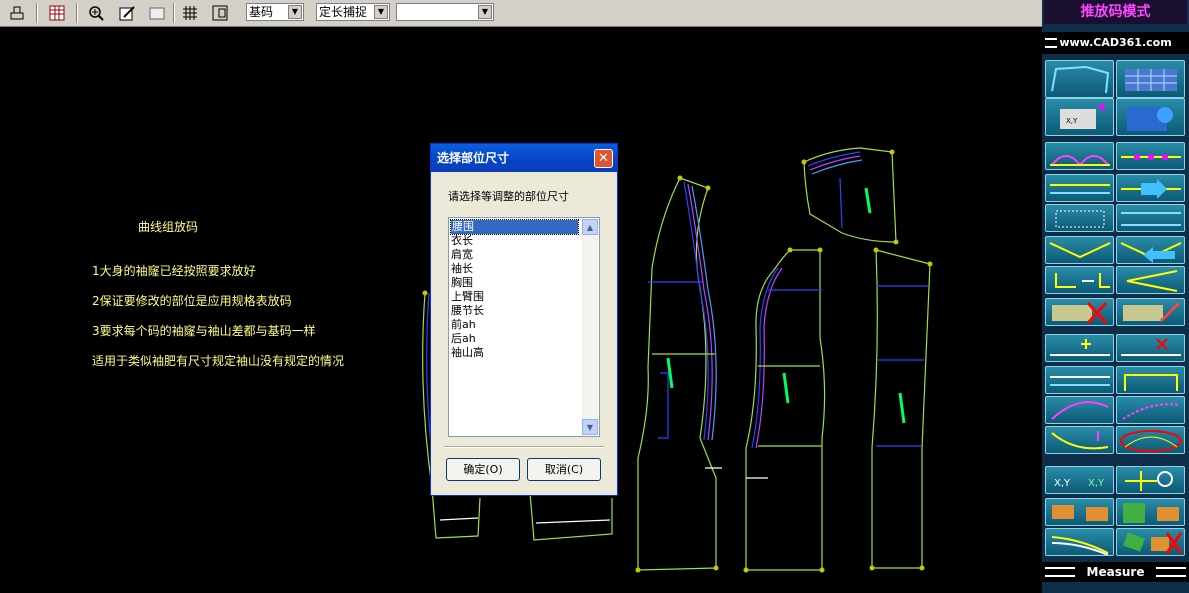 The width and height of the screenshot is (1189, 593). Describe the element at coordinates (564, 469) in the screenshot. I see `cancel-button: 取消(C)` at that location.